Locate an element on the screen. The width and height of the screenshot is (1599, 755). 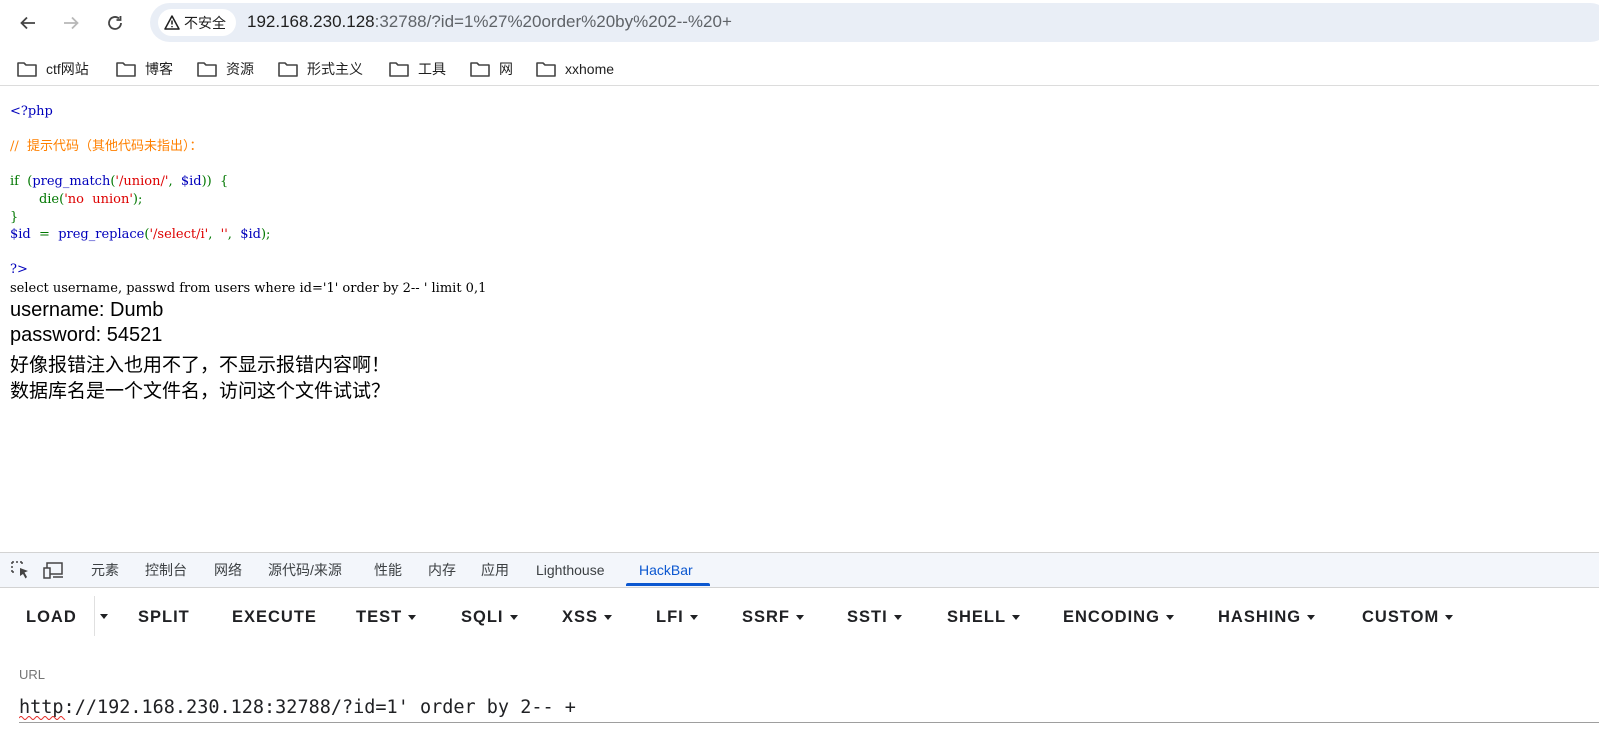
bookmark-folder: 网 is located at coordinates (491, 69).